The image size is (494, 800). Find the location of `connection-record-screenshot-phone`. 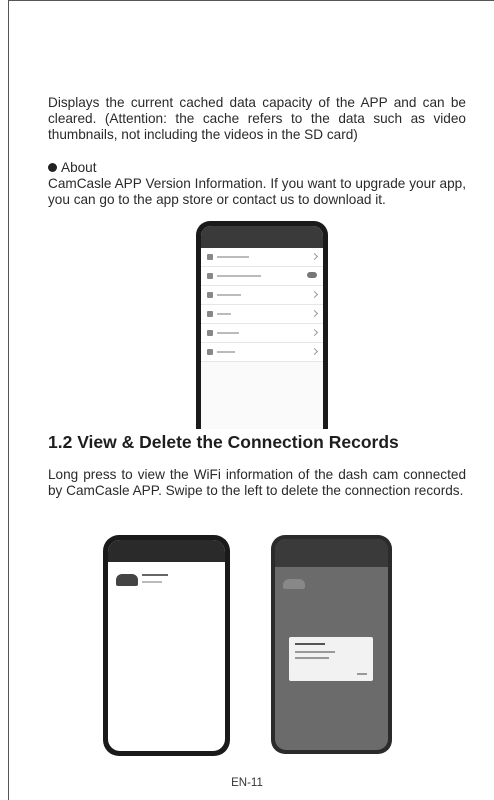

connection-record-screenshot-phone is located at coordinates (166, 645).